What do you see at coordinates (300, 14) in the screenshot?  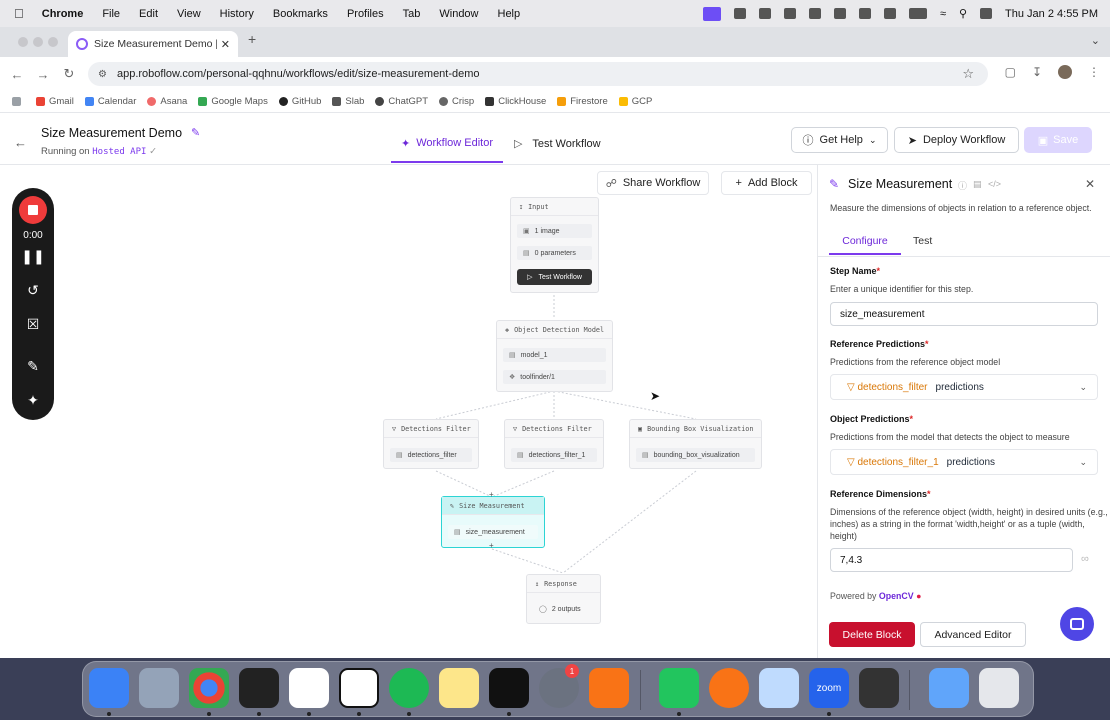 I see `menu-bookmarks: Bookmarks` at bounding box center [300, 14].